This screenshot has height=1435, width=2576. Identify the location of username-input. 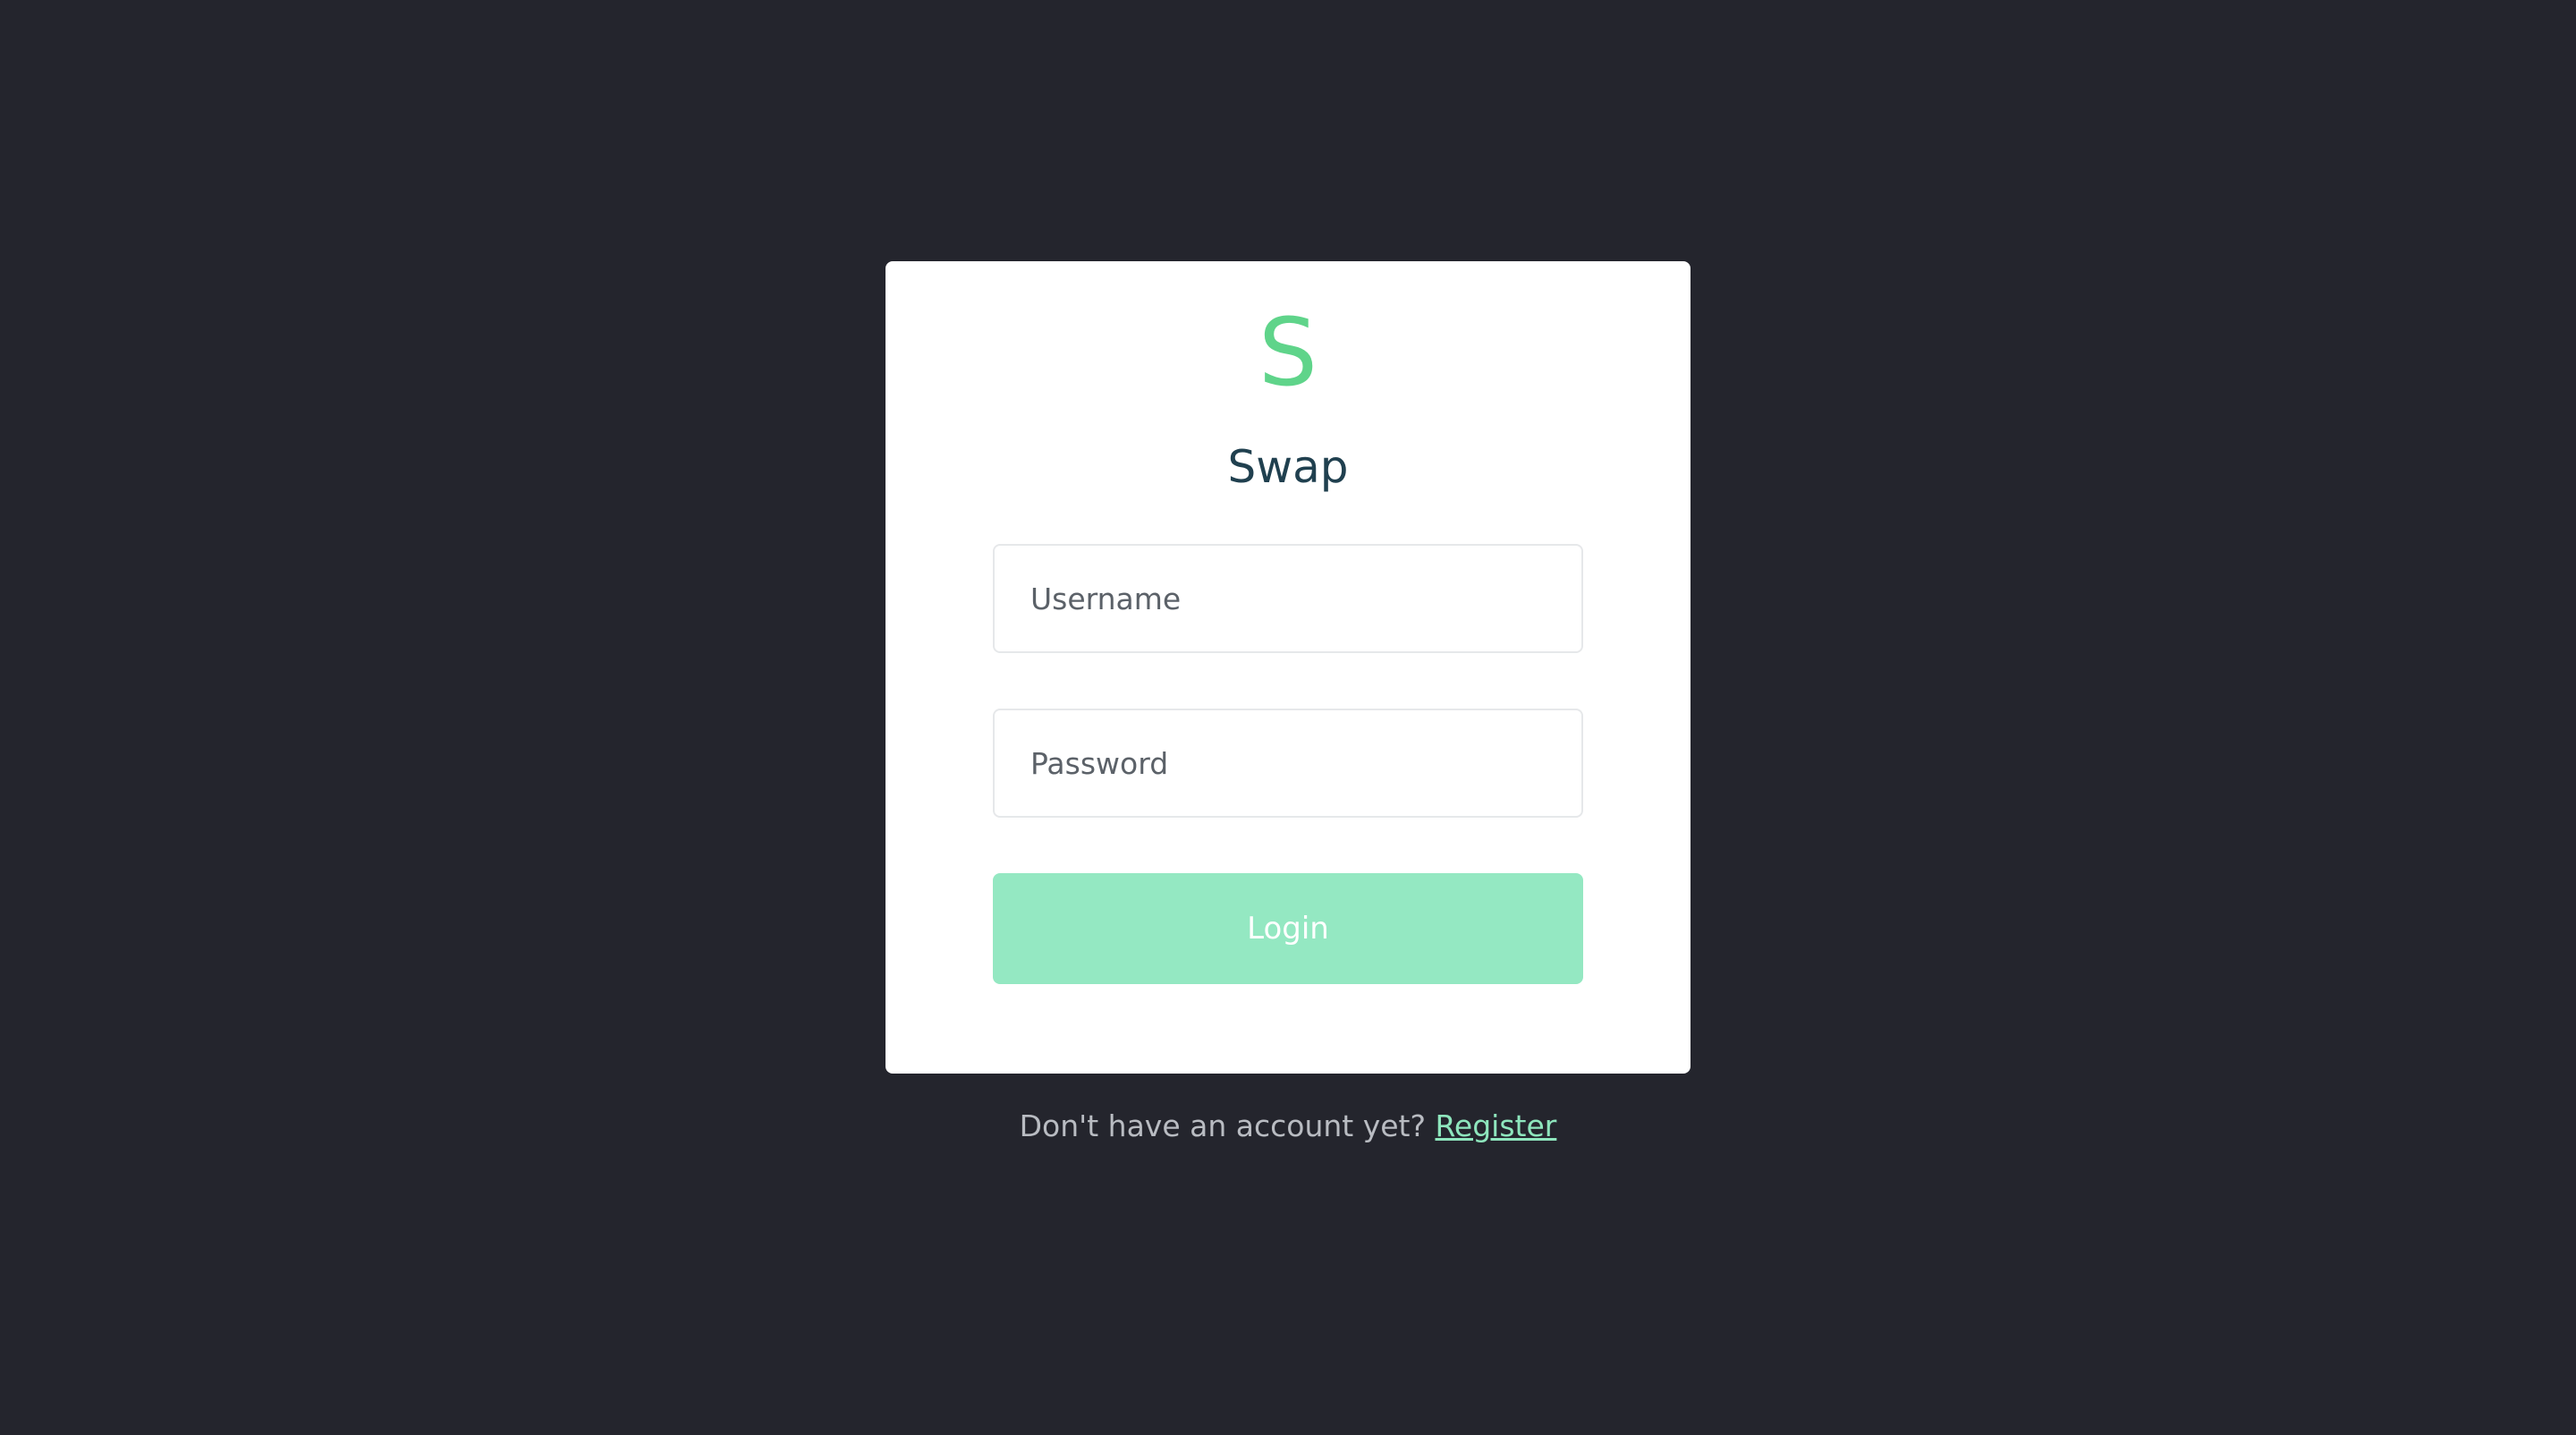
(1288, 598).